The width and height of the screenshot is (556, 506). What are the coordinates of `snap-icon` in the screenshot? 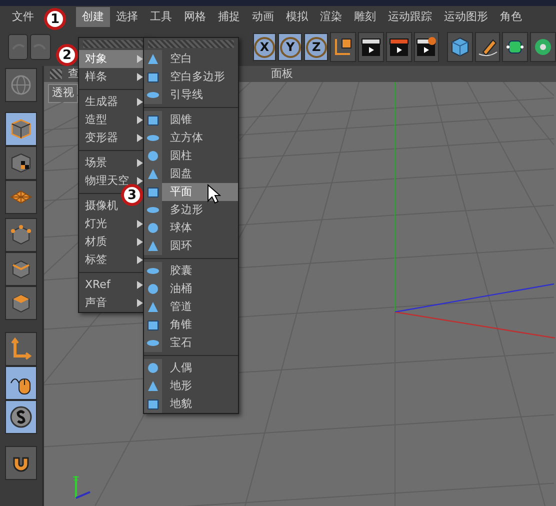 It's located at (21, 417).